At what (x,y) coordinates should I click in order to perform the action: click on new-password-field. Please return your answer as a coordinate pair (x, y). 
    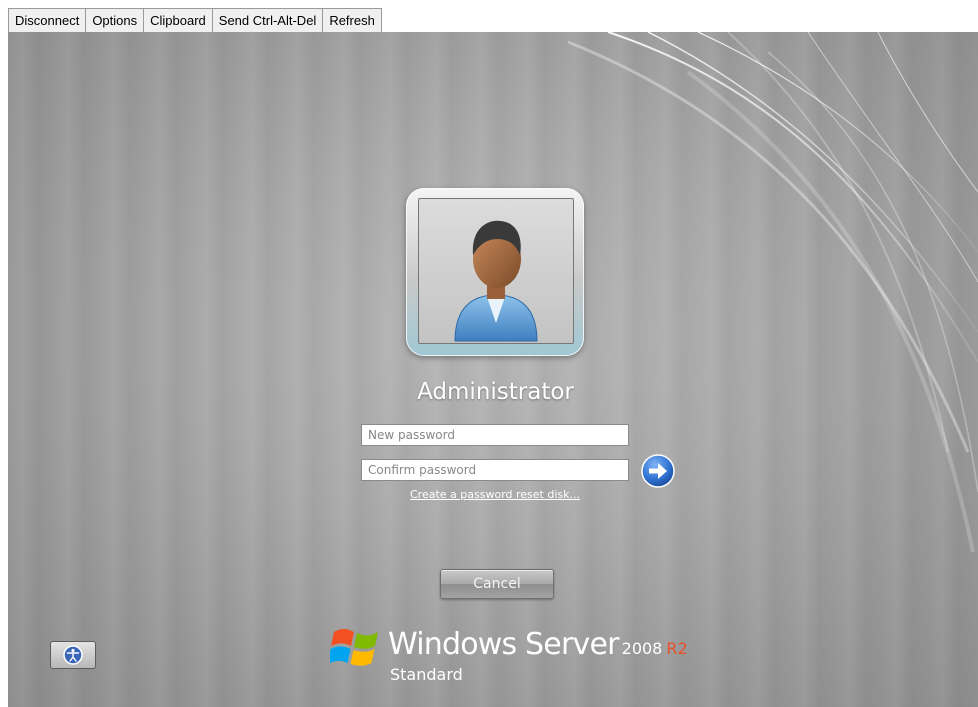
    Looking at the image, I should click on (495, 435).